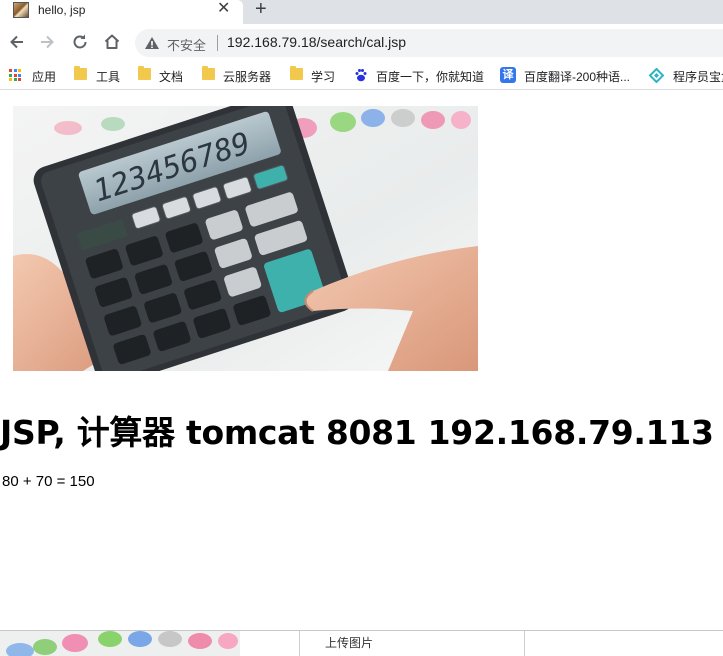  What do you see at coordinates (247, 77) in the screenshot?
I see `bookmark-label: 云服务器` at bounding box center [247, 77].